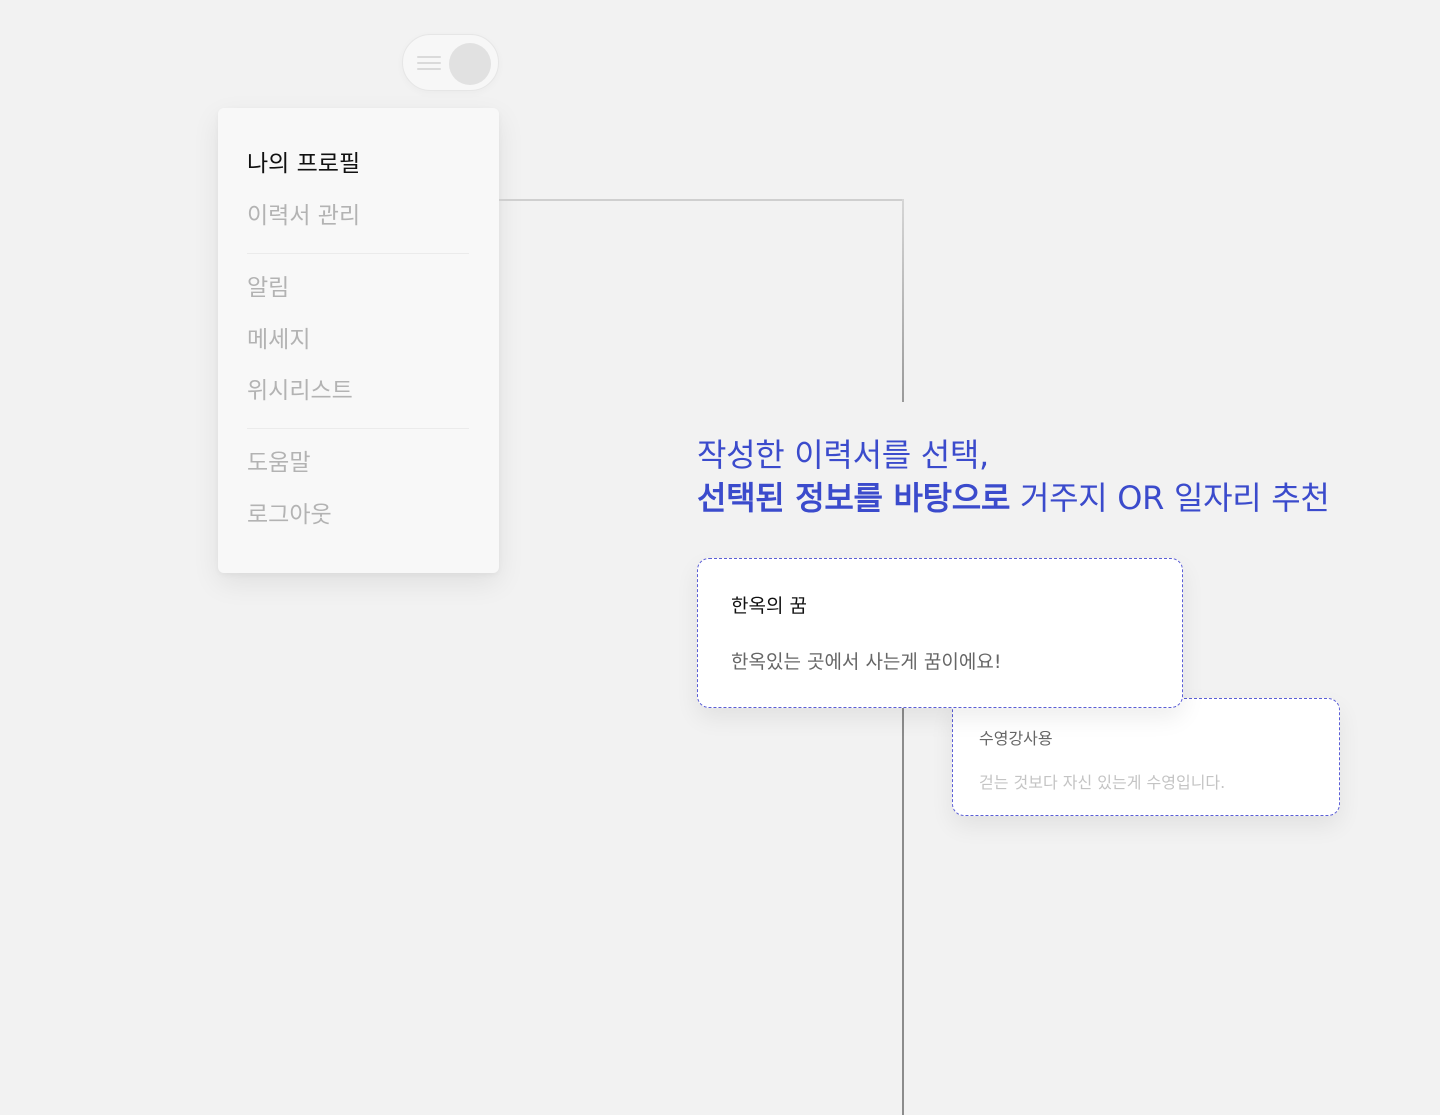 The height and width of the screenshot is (1115, 1440). Describe the element at coordinates (1102, 782) in the screenshot. I see `resume-card-desc: 걷는 것보다 자신 있는게 수영입니다.` at that location.